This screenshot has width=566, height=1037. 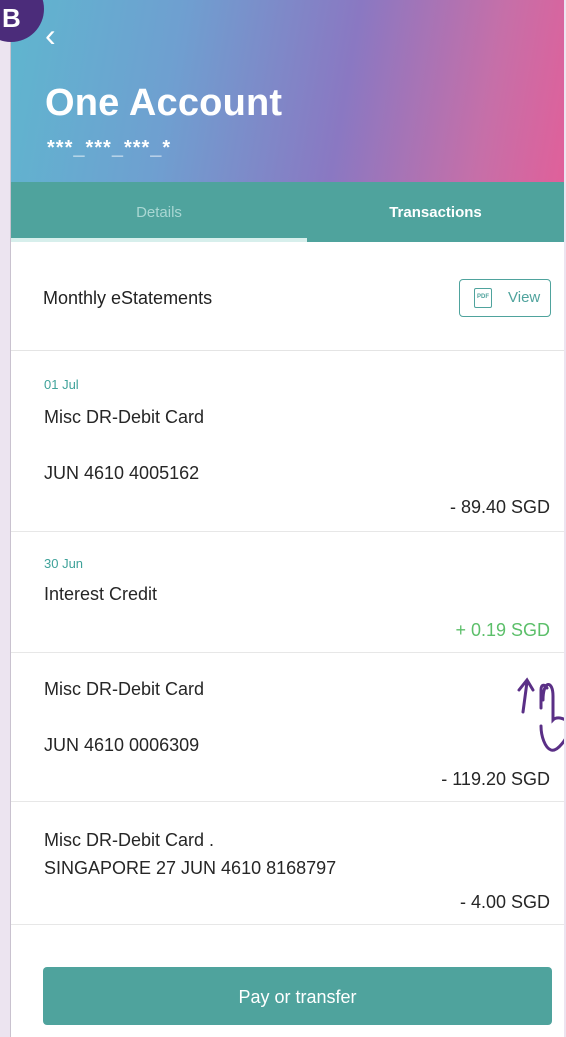 What do you see at coordinates (164, 103) in the screenshot?
I see `page-title: One Account` at bounding box center [164, 103].